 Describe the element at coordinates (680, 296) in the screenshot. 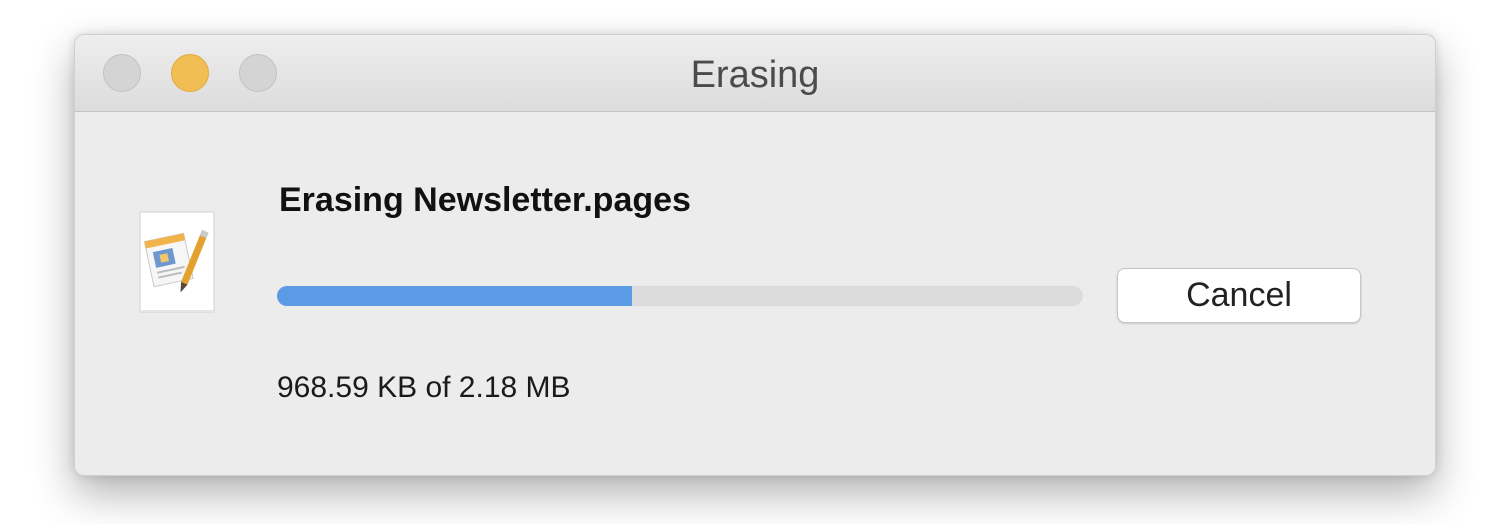

I see `erase-progress-bar` at that location.